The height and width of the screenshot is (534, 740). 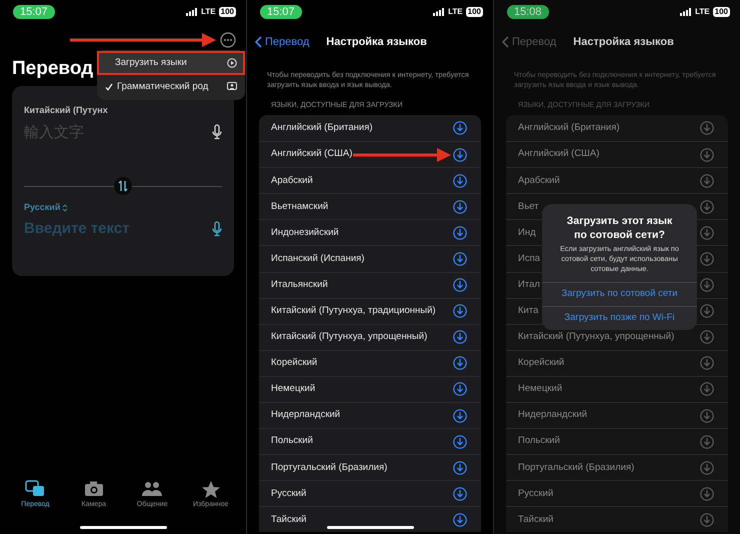 I want to click on language-name: Кита, so click(x=528, y=311).